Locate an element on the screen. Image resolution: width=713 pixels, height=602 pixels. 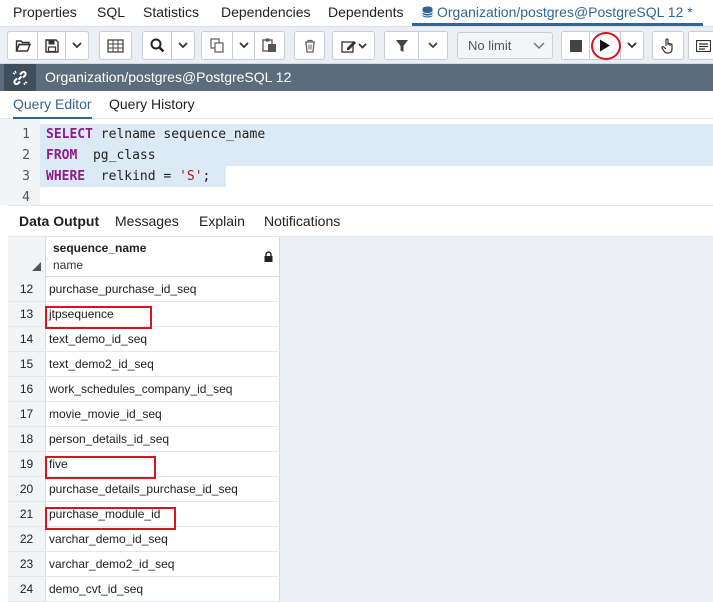
row-number: 12 is located at coordinates (27, 289).